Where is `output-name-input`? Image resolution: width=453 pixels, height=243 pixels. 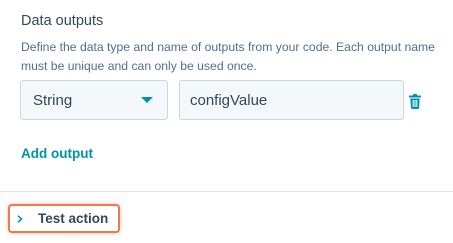 output-name-input is located at coordinates (291, 100).